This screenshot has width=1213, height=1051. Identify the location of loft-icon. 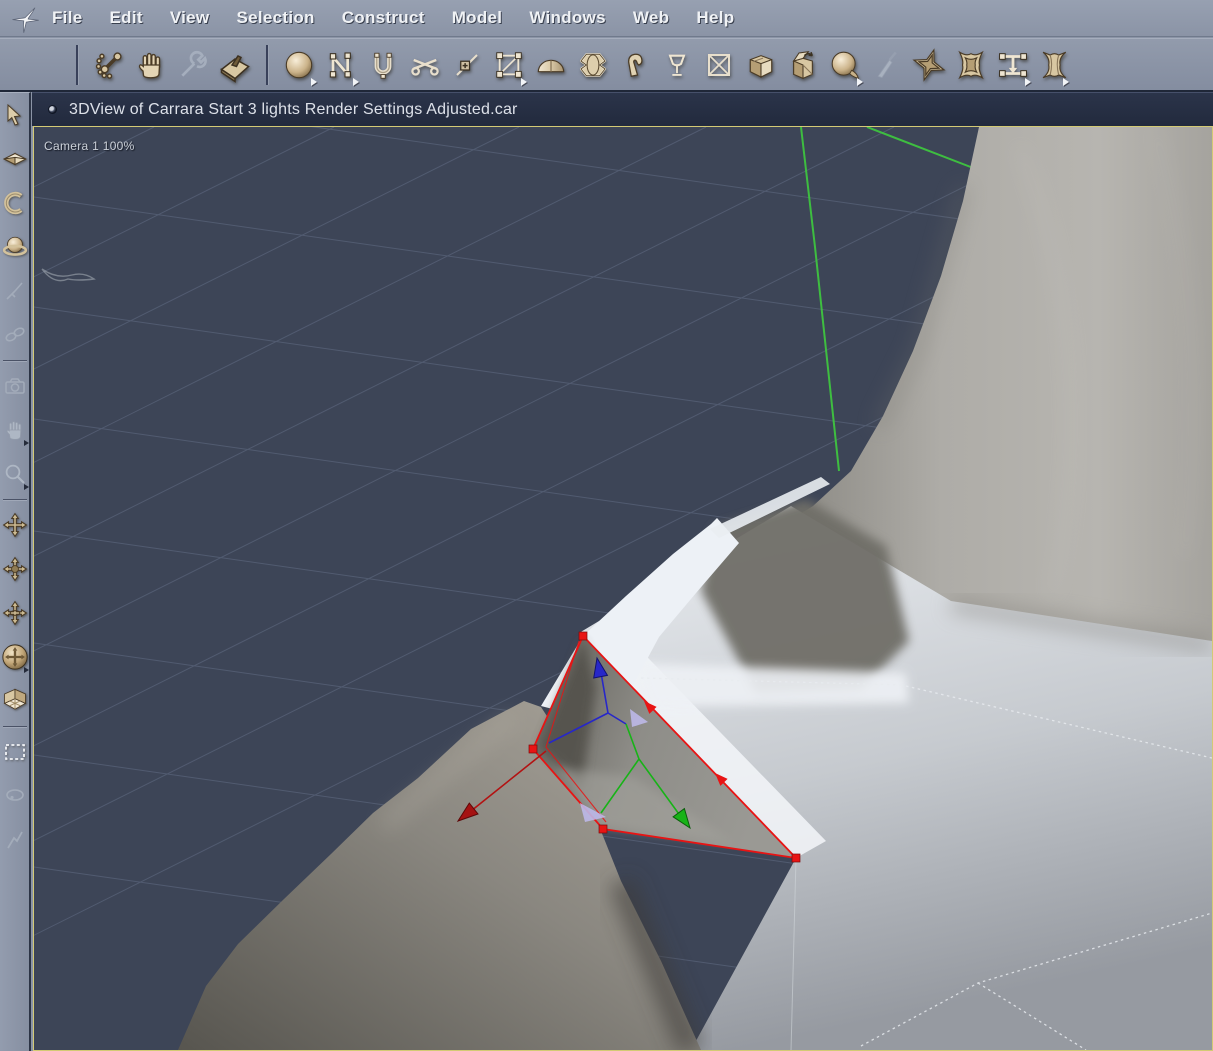
(1013, 64).